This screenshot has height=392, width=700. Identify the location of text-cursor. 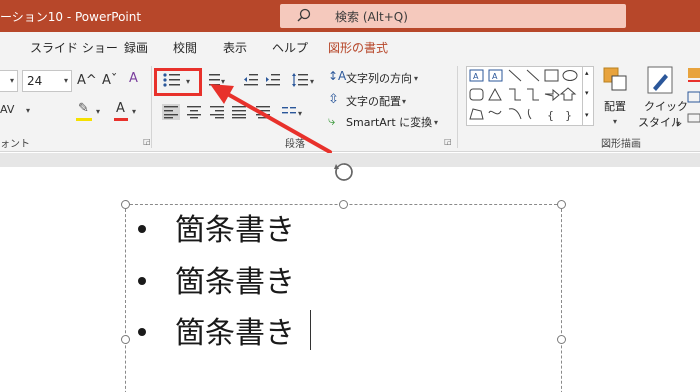
(310, 330).